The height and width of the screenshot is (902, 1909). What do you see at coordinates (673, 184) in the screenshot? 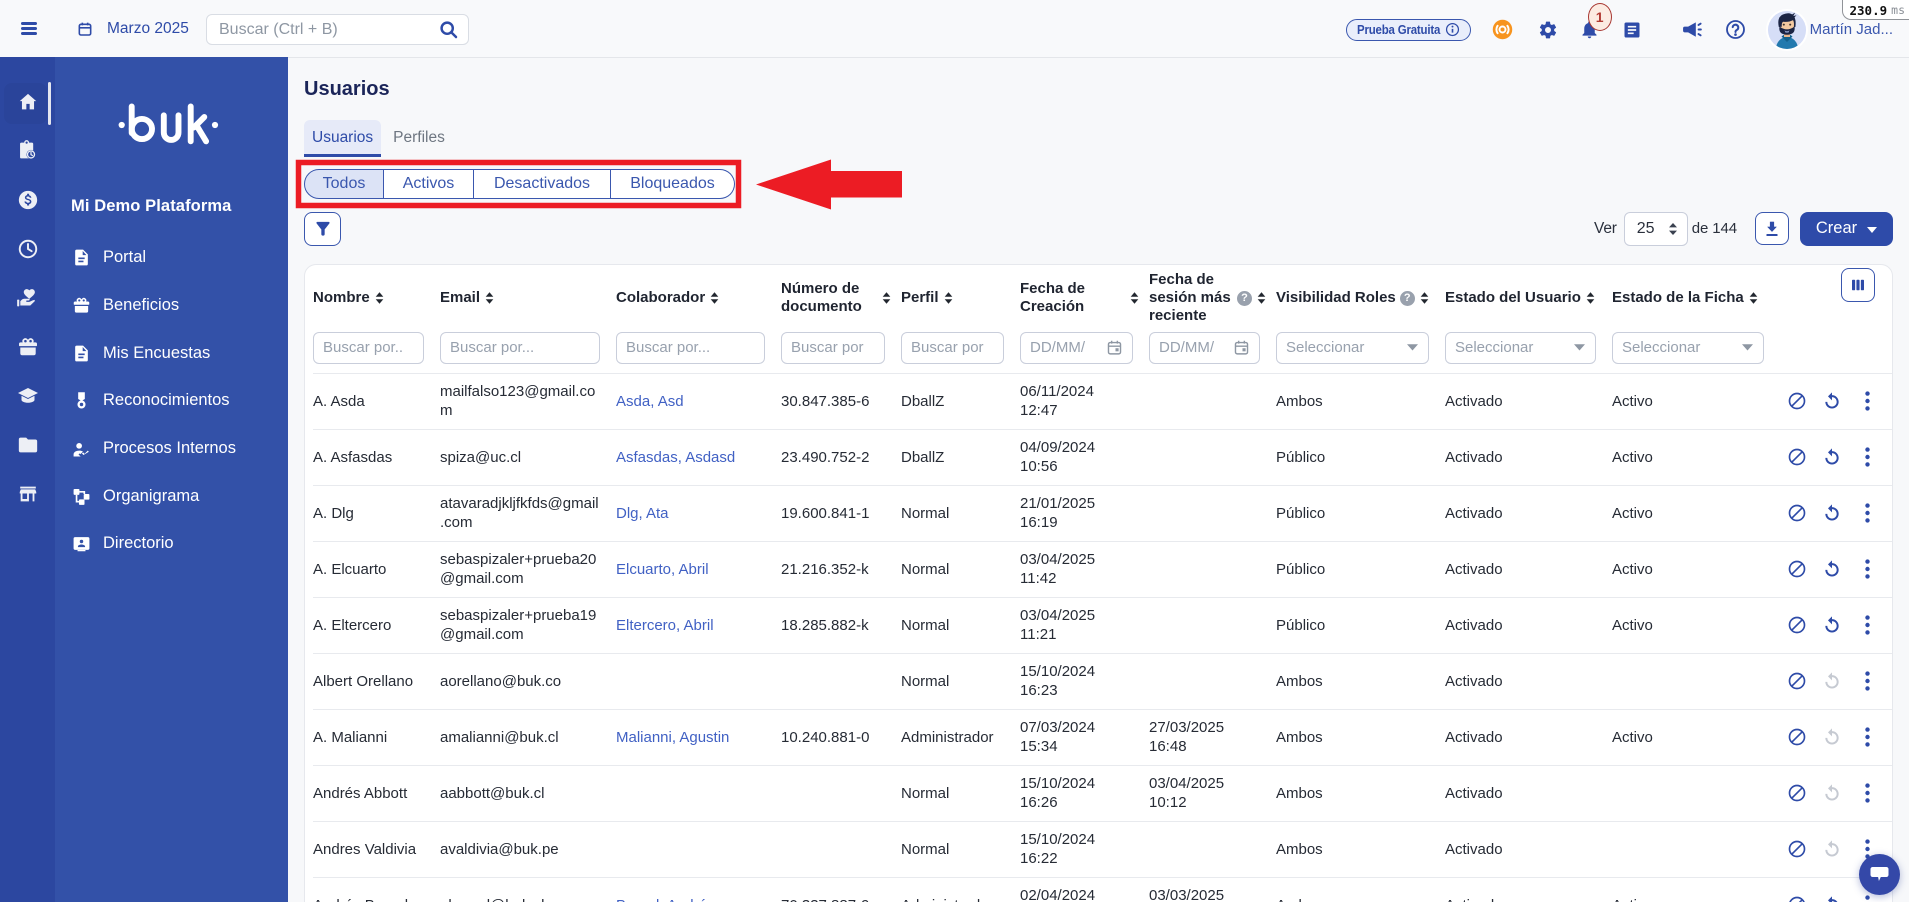
I see `segment-bloqueados: Bloqueados` at bounding box center [673, 184].